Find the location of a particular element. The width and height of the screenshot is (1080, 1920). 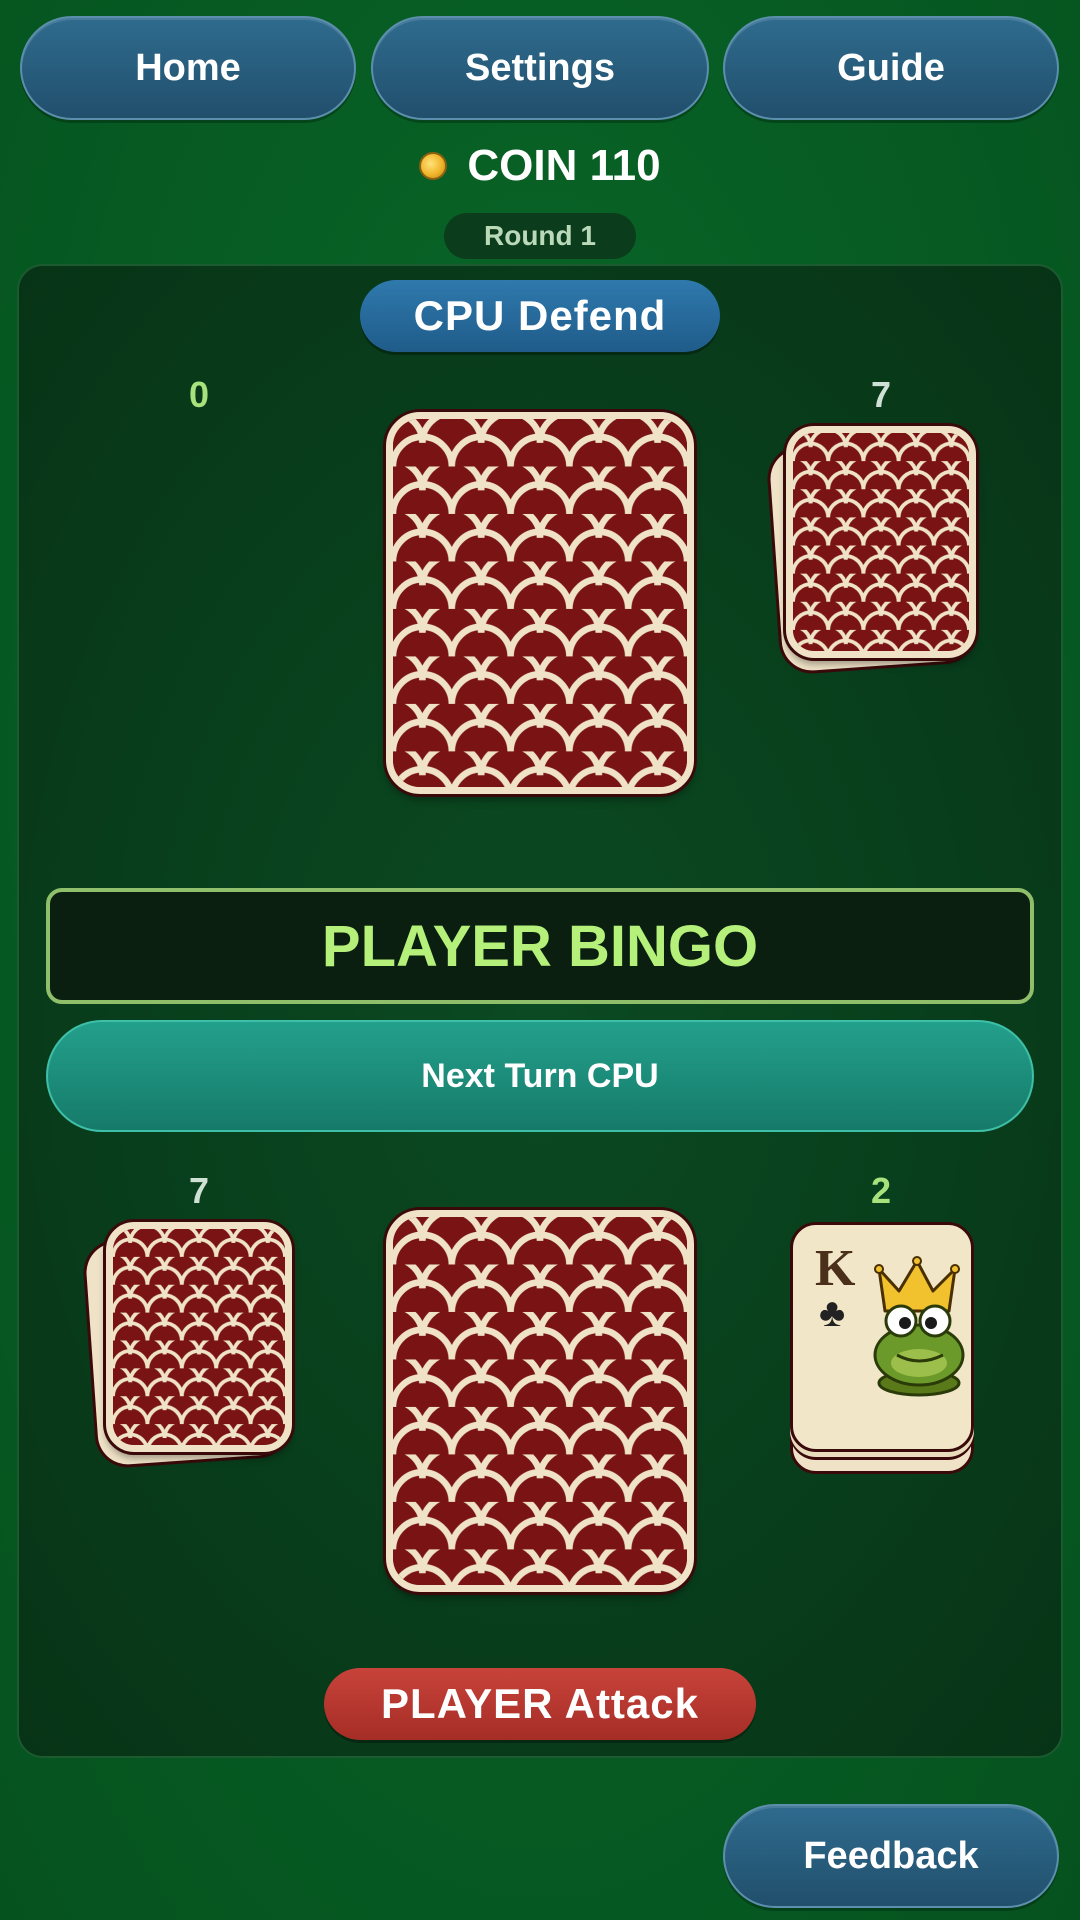

round-badge: Round 1 is located at coordinates (540, 236).